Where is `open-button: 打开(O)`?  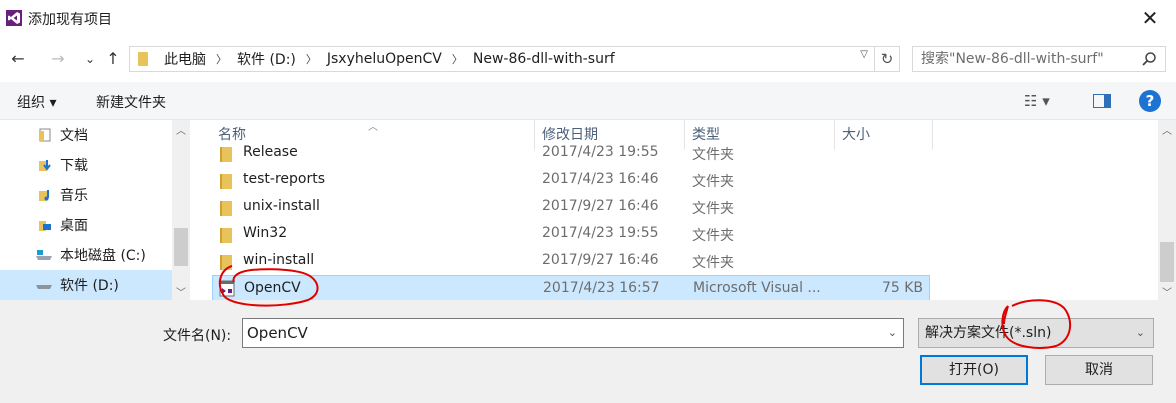
open-button: 打开(O) is located at coordinates (974, 370).